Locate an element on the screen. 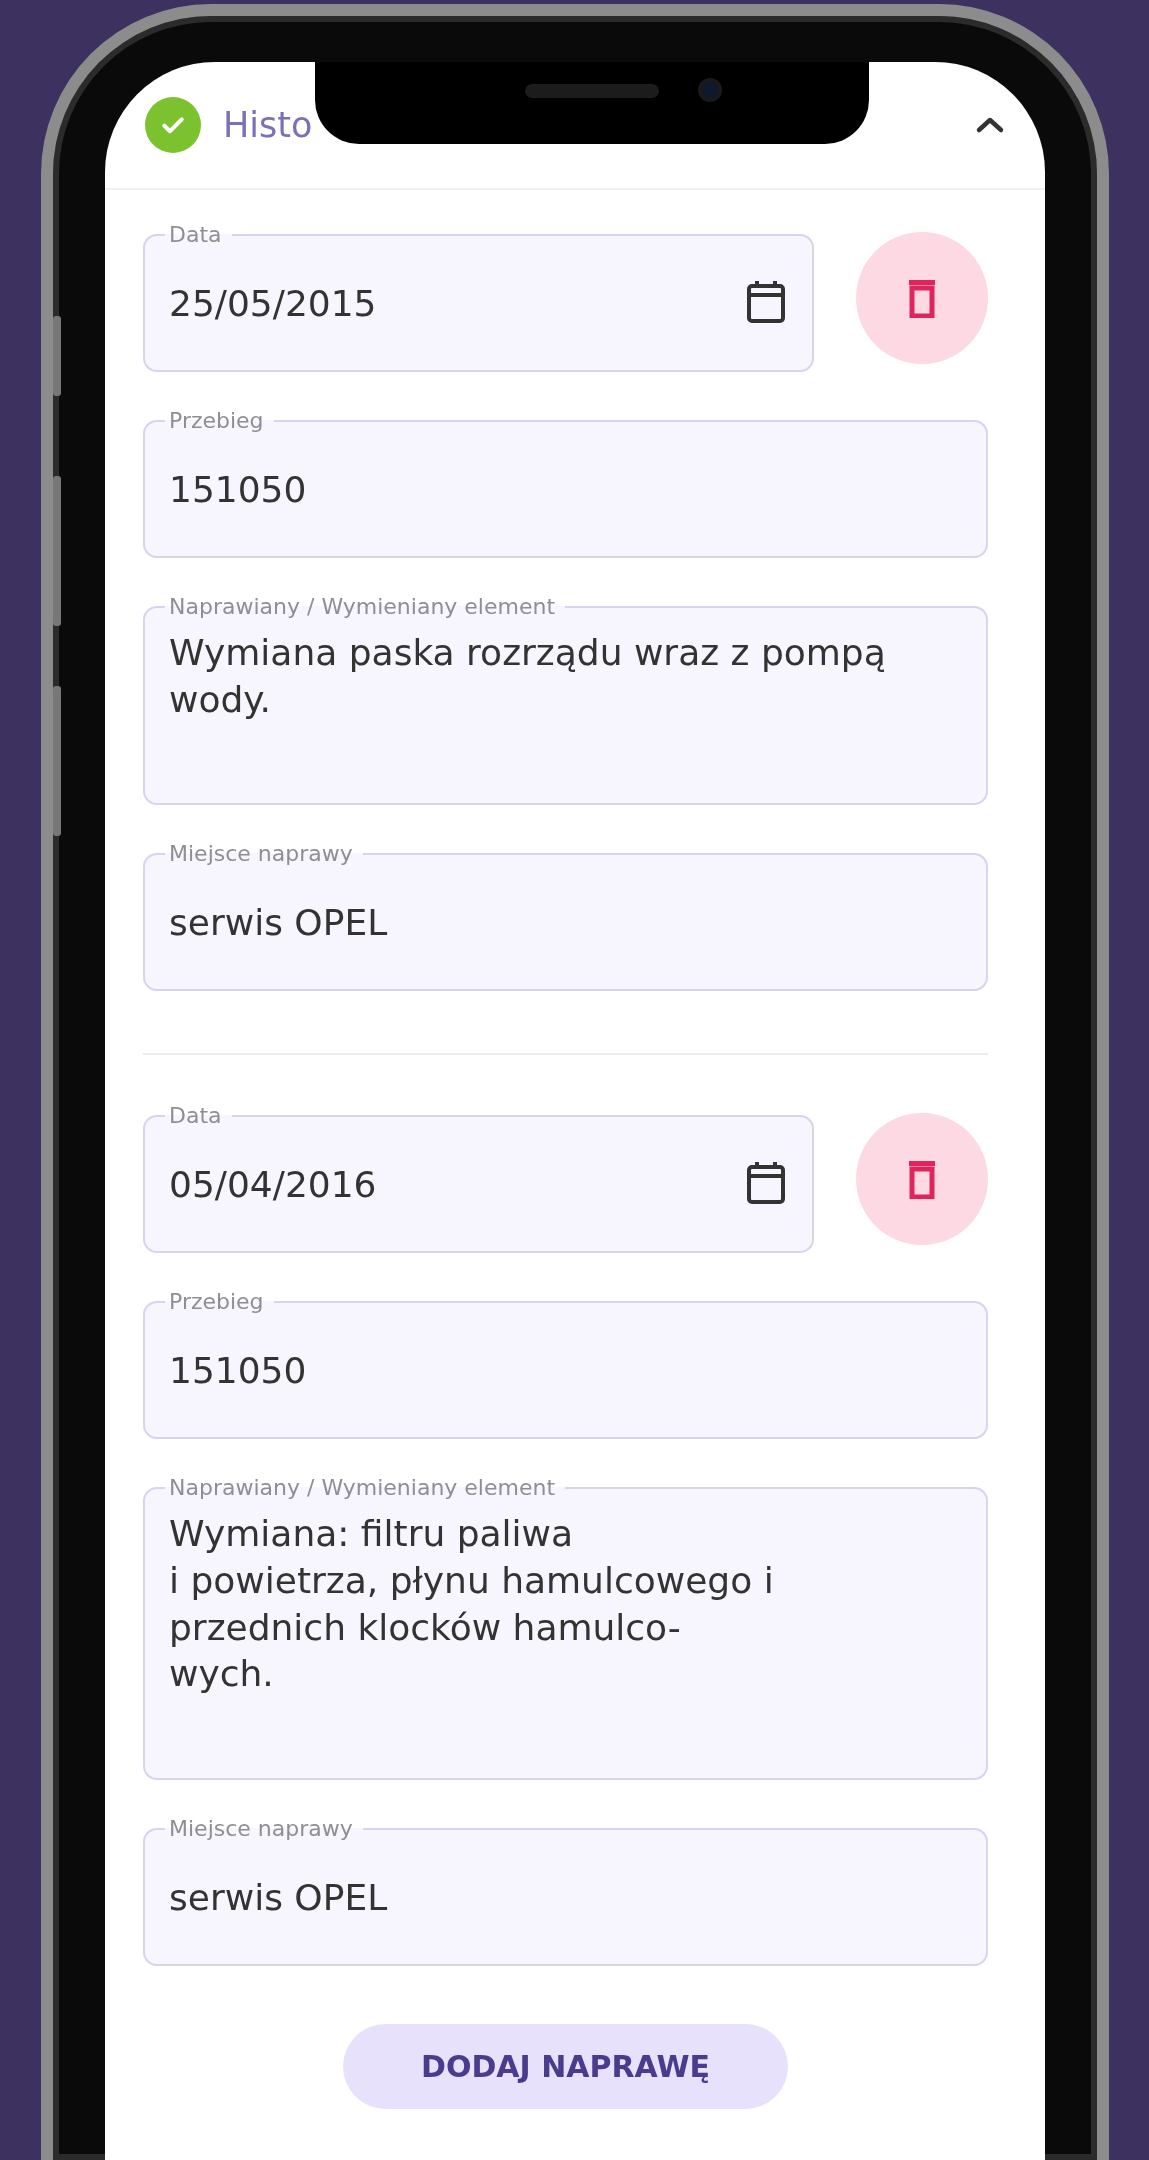  chevron-icon is located at coordinates (990, 125).